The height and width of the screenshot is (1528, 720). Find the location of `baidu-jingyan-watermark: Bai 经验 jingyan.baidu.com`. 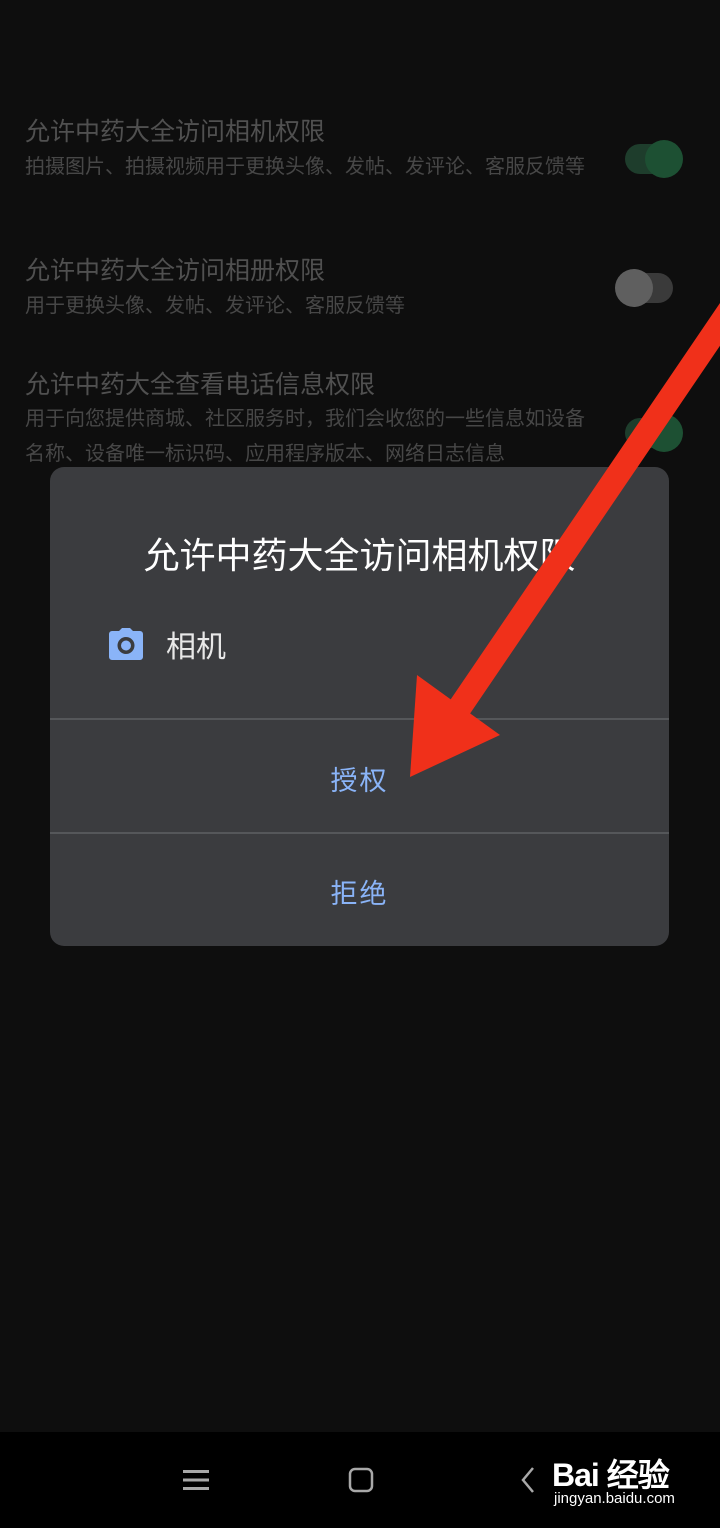

baidu-jingyan-watermark: Bai 经验 jingyan.baidu.com is located at coordinates (634, 1483).